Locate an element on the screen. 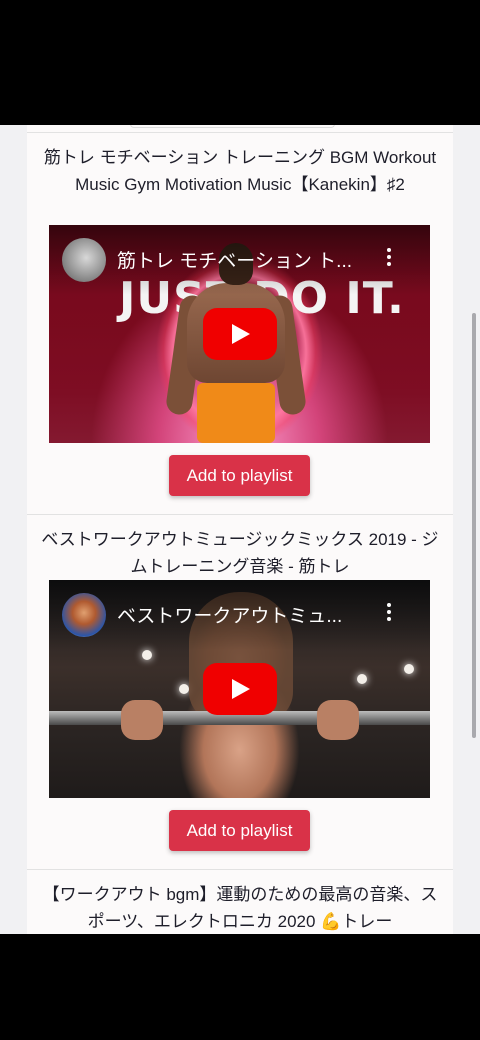 The image size is (480, 1040). previous-button-edge is located at coordinates (232, 126).